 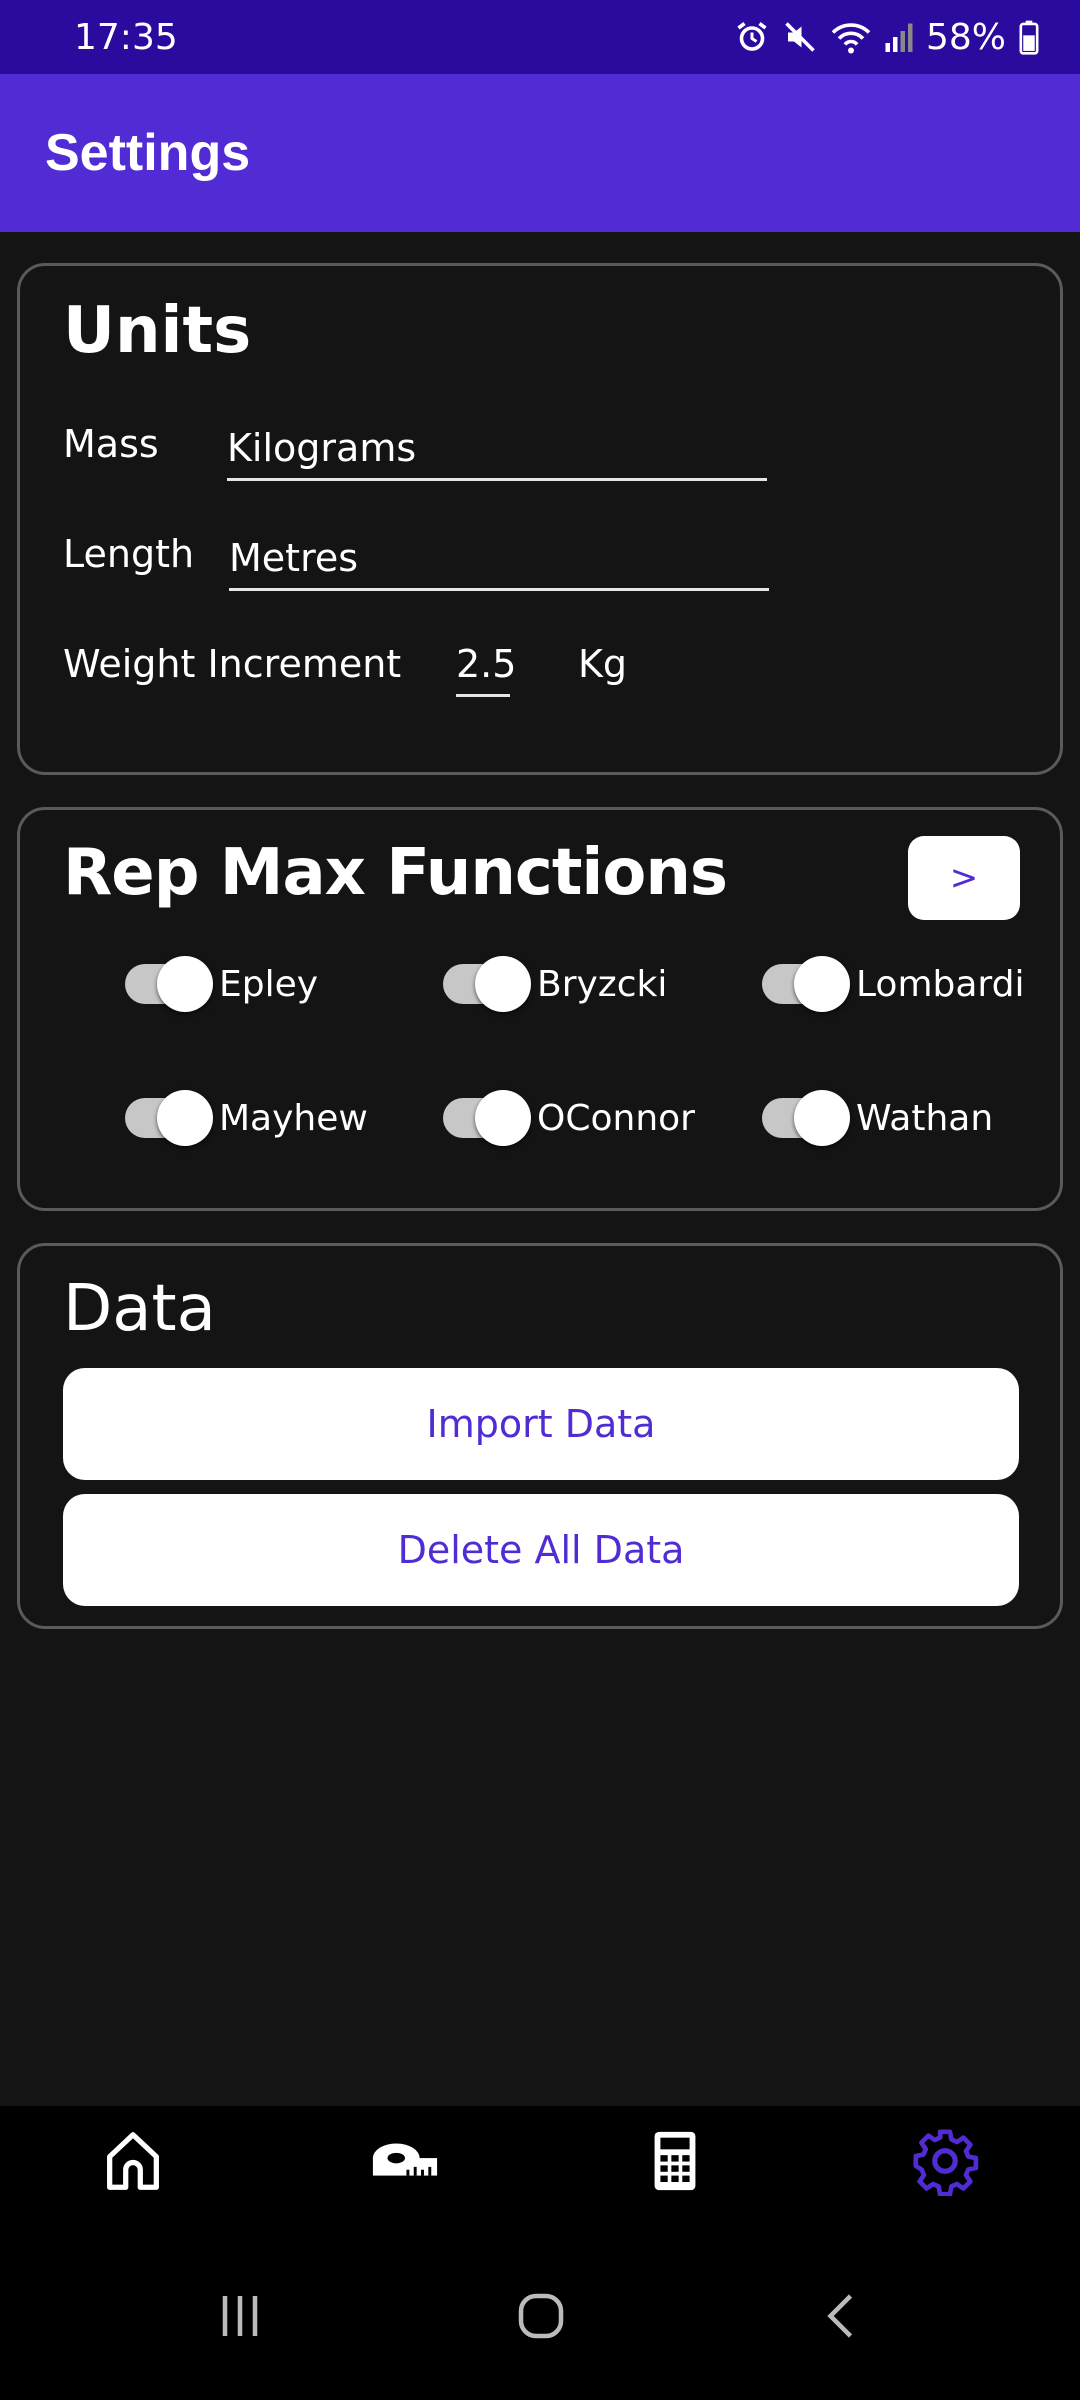 I want to click on switch-label: Bryzcki, so click(x=602, y=984).